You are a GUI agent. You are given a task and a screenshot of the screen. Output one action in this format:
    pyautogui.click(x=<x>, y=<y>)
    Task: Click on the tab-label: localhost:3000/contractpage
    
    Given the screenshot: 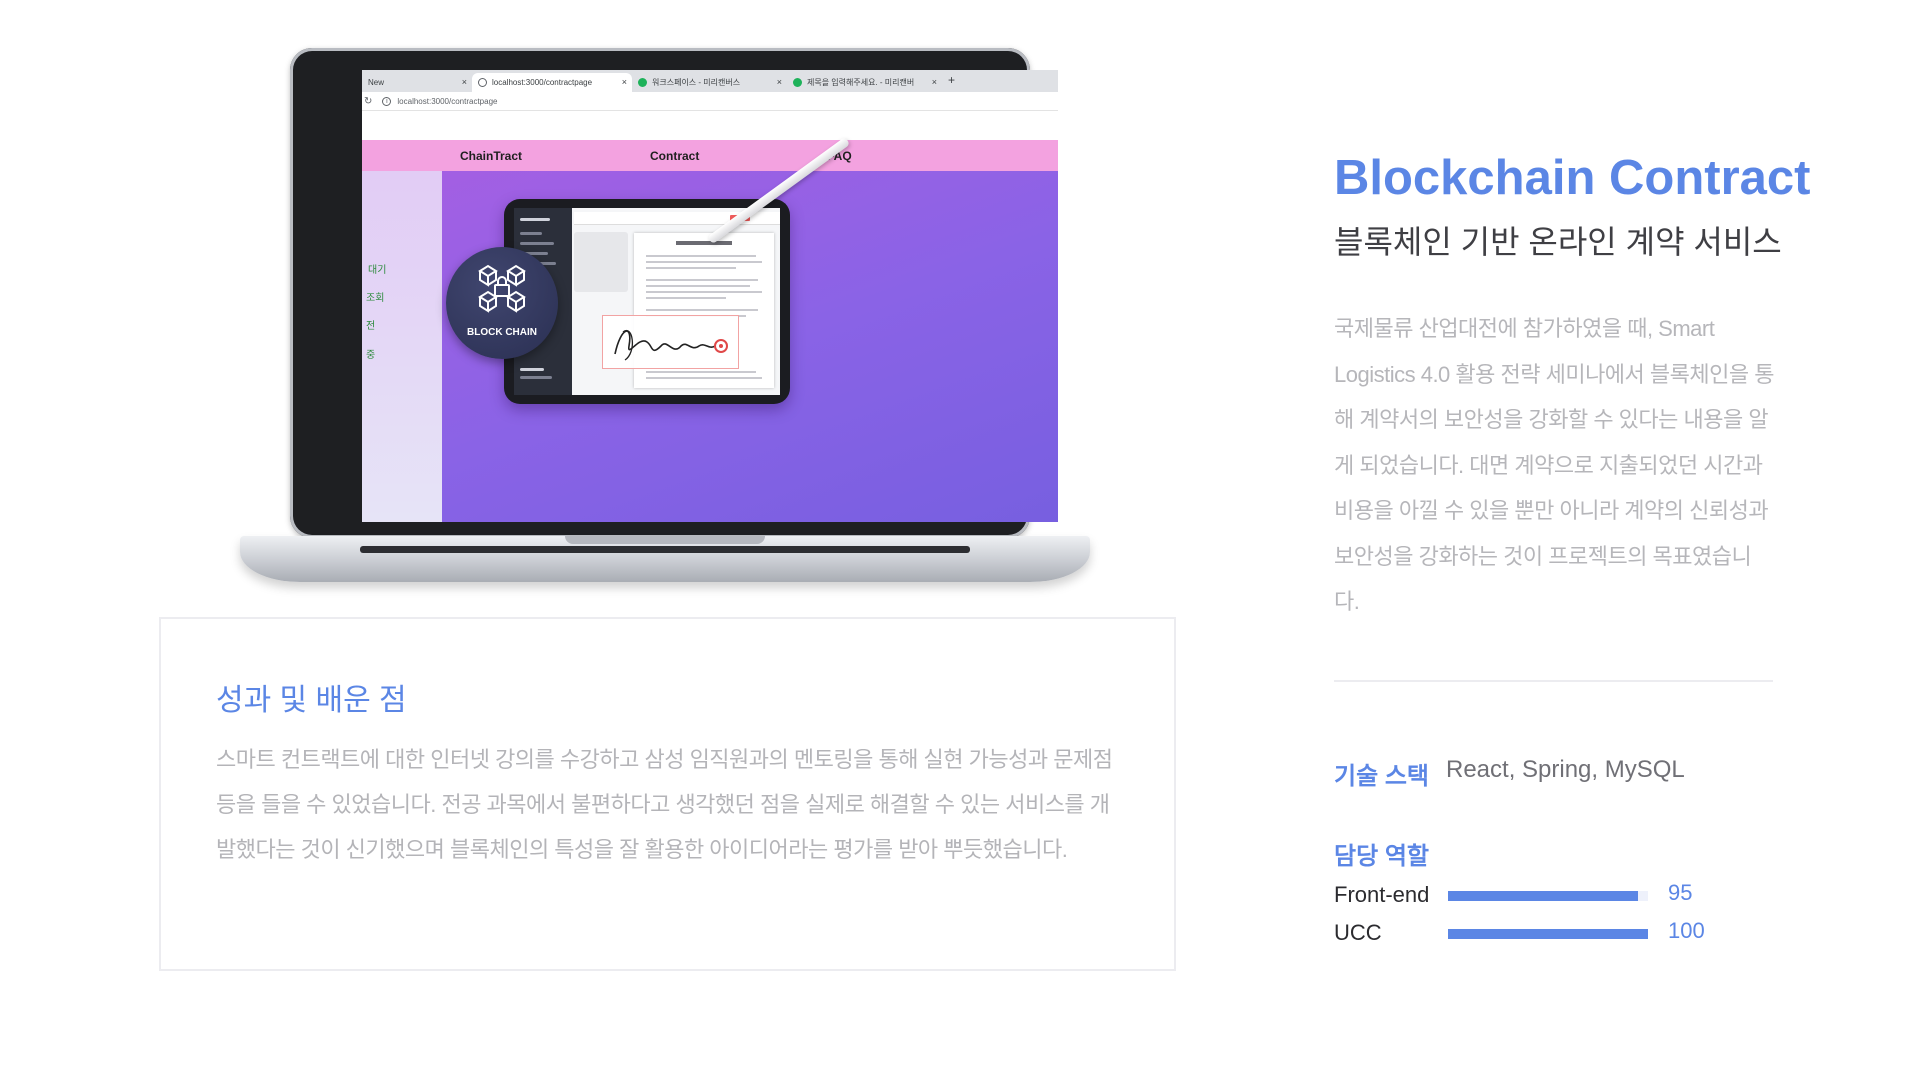 What is the action you would take?
    pyautogui.click(x=542, y=82)
    